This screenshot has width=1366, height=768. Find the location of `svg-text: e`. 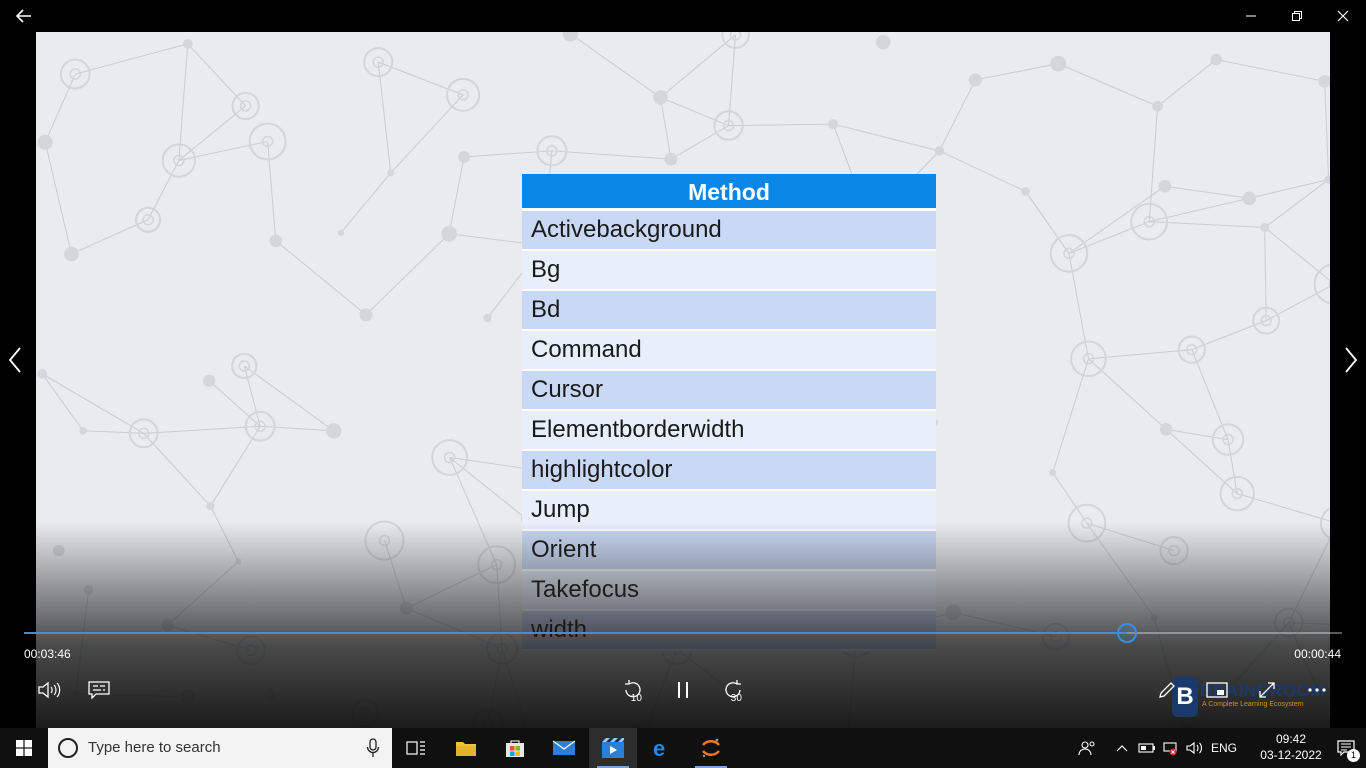

svg-text: e is located at coordinates (659, 748).